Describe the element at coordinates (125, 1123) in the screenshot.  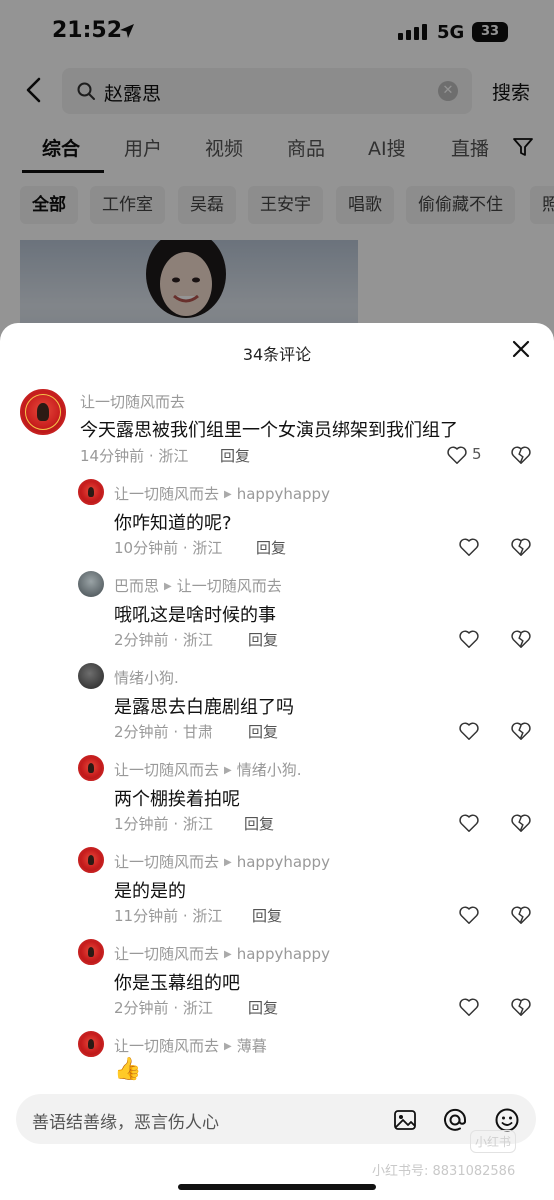
I see `comment-input-placeholder: 善语结善缘，恶言伤人心` at that location.